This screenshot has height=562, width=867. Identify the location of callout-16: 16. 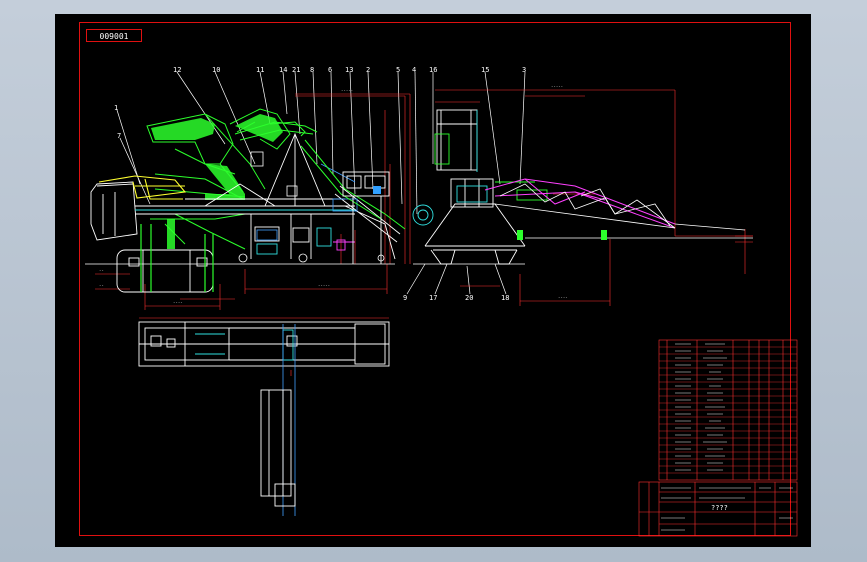
(433, 70).